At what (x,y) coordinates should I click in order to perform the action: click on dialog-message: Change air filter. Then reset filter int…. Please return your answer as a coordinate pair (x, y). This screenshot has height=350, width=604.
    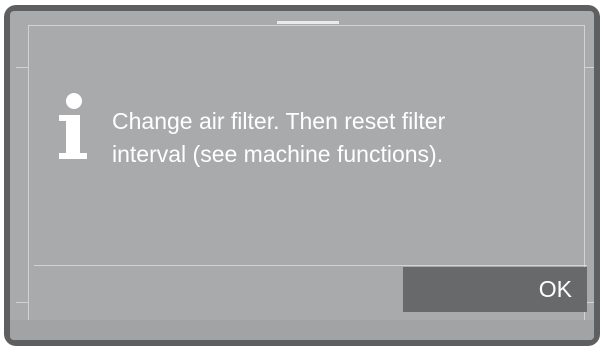
    Looking at the image, I should click on (279, 137).